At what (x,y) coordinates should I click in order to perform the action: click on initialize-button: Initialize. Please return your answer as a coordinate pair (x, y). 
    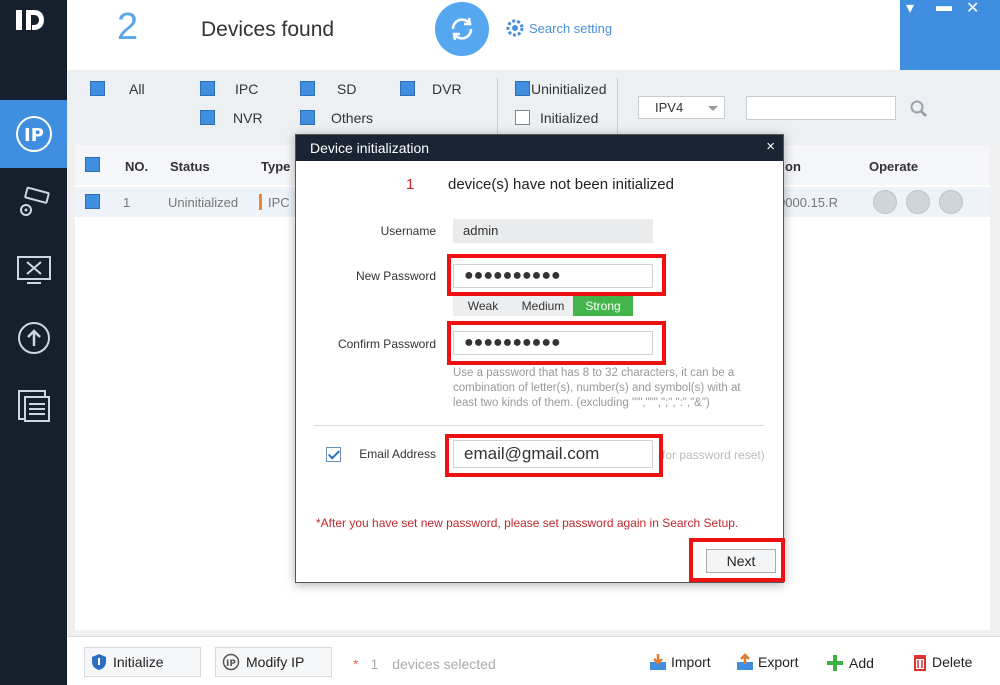
    Looking at the image, I should click on (142, 662).